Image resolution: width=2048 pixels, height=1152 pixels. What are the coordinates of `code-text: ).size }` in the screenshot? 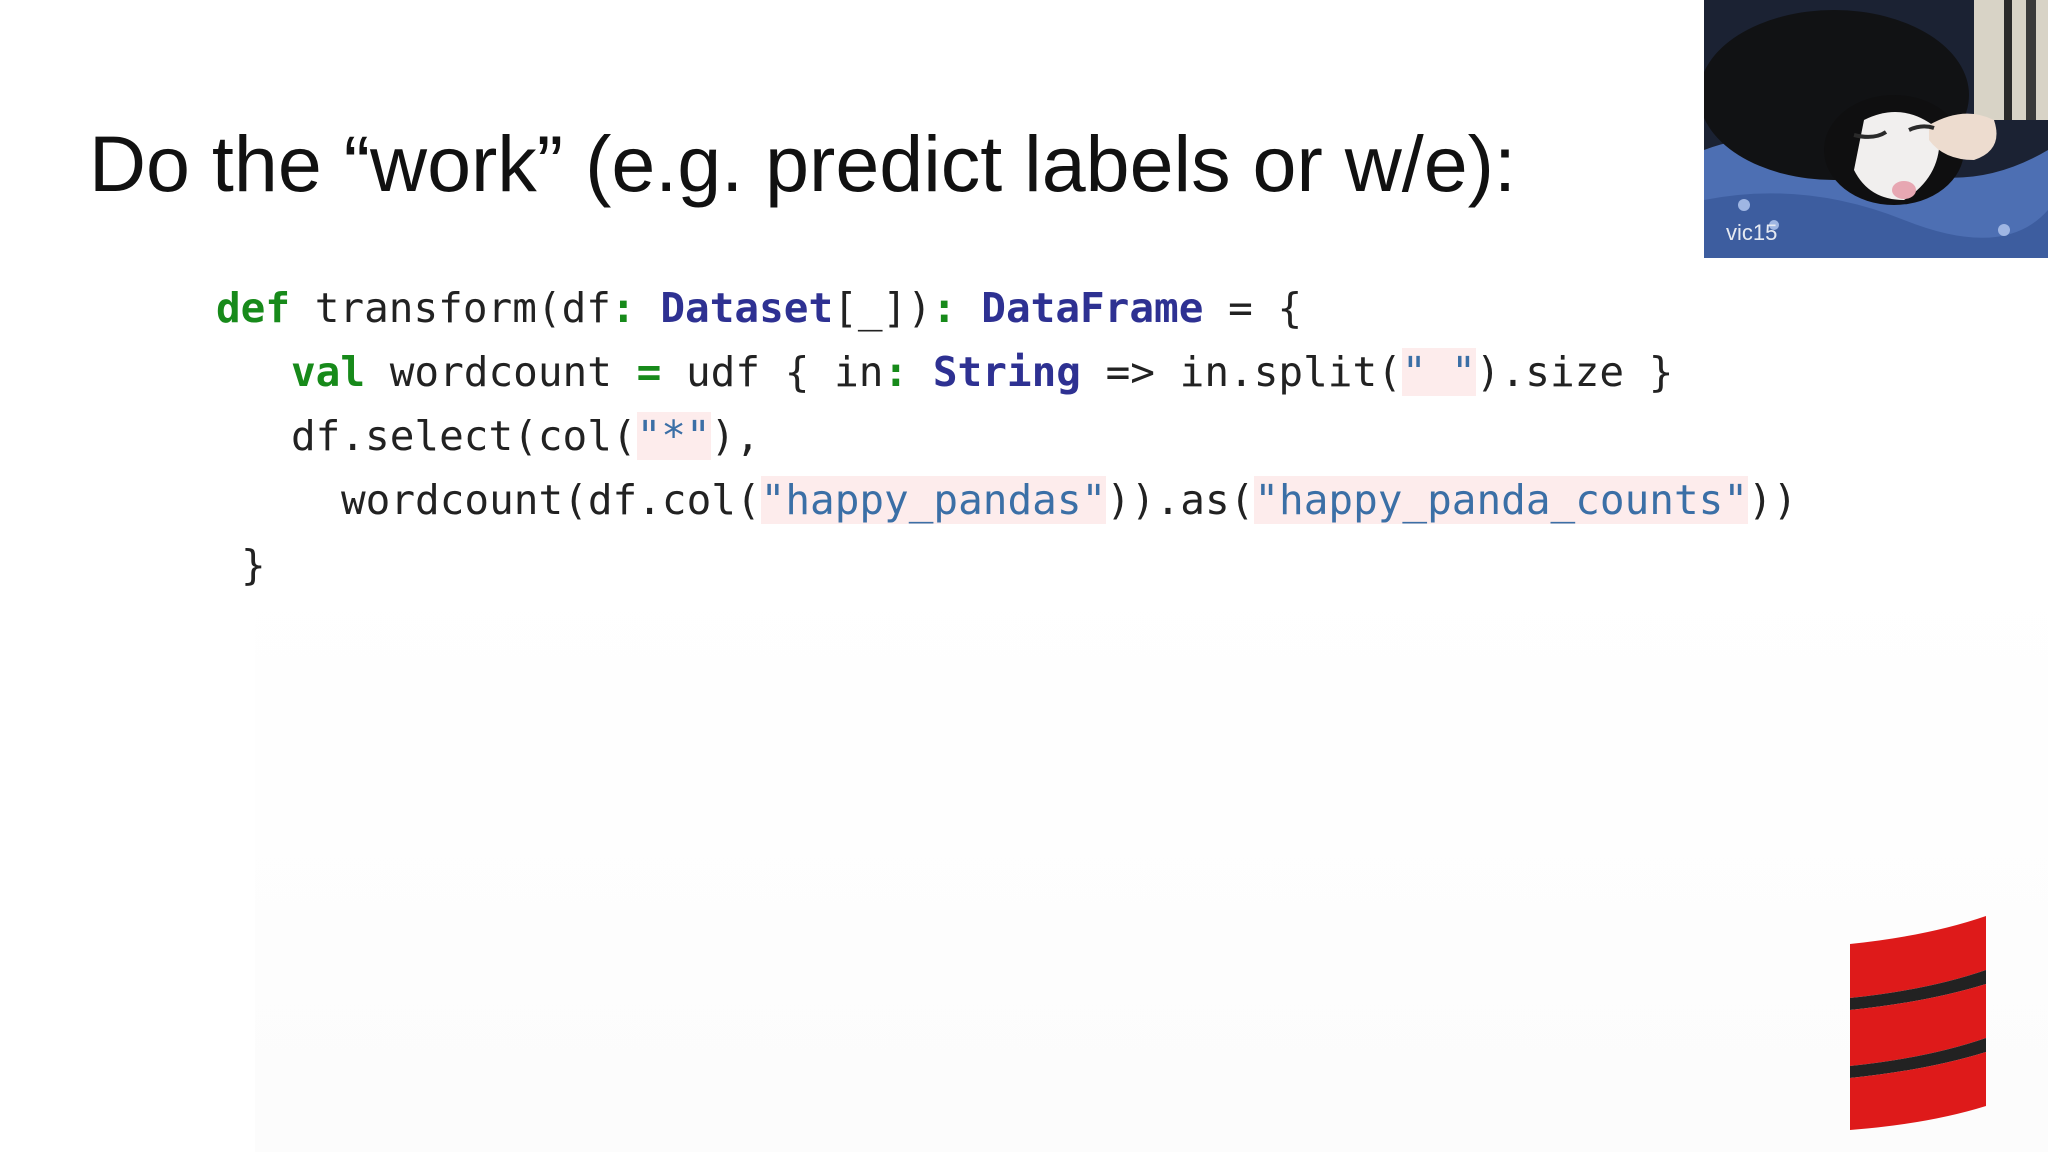 It's located at (1574, 372).